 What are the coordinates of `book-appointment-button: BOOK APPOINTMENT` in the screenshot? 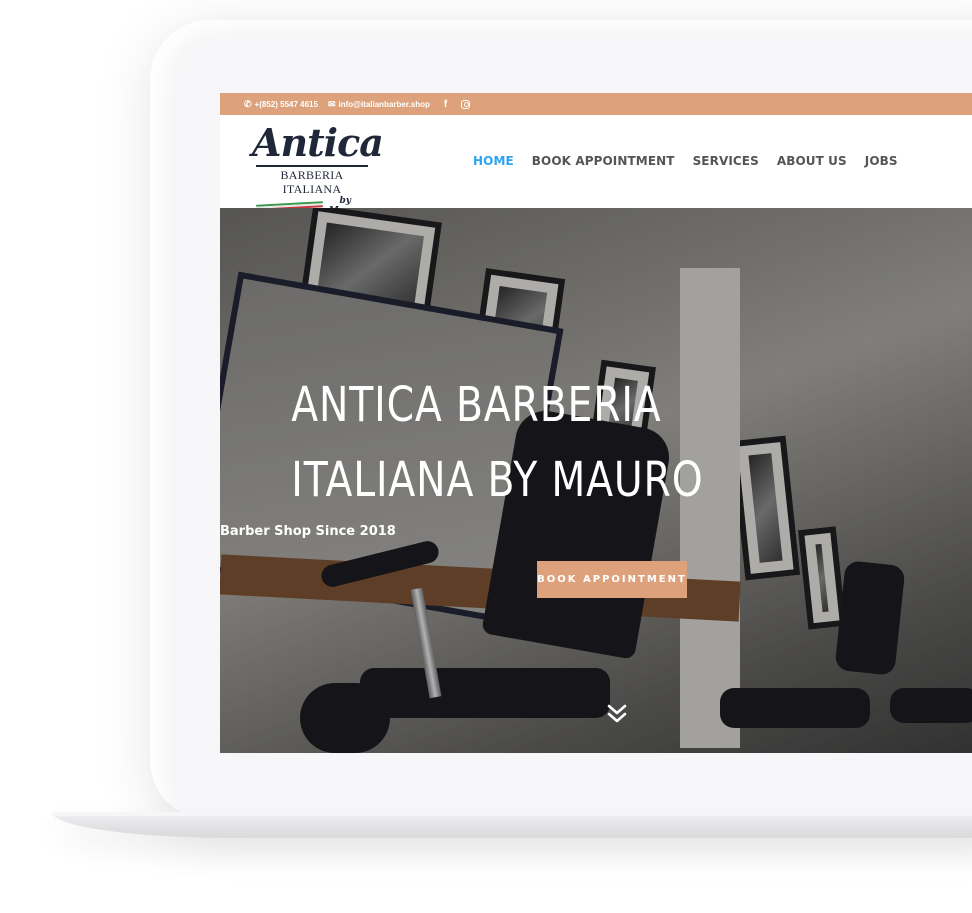 It's located at (612, 579).